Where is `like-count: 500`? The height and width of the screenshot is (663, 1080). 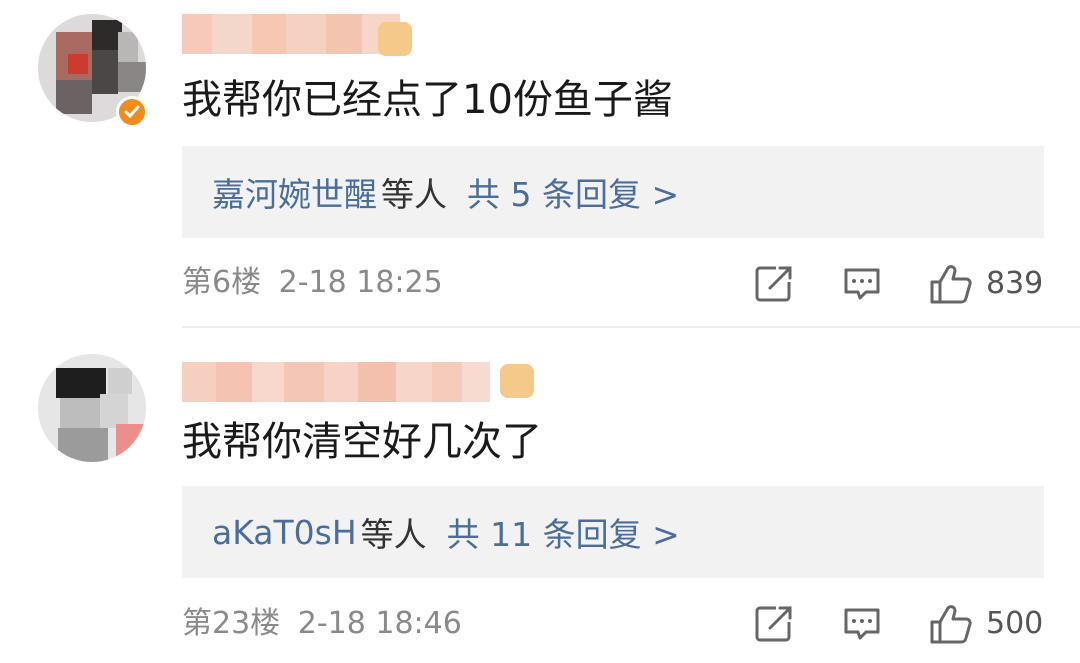 like-count: 500 is located at coordinates (1015, 623).